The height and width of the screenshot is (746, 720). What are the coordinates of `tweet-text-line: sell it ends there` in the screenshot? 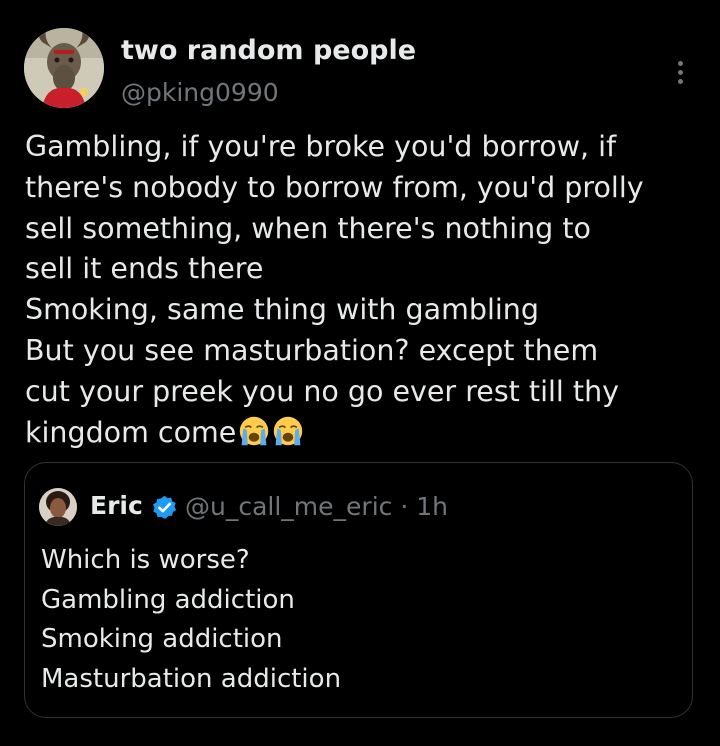 It's located at (144, 269).